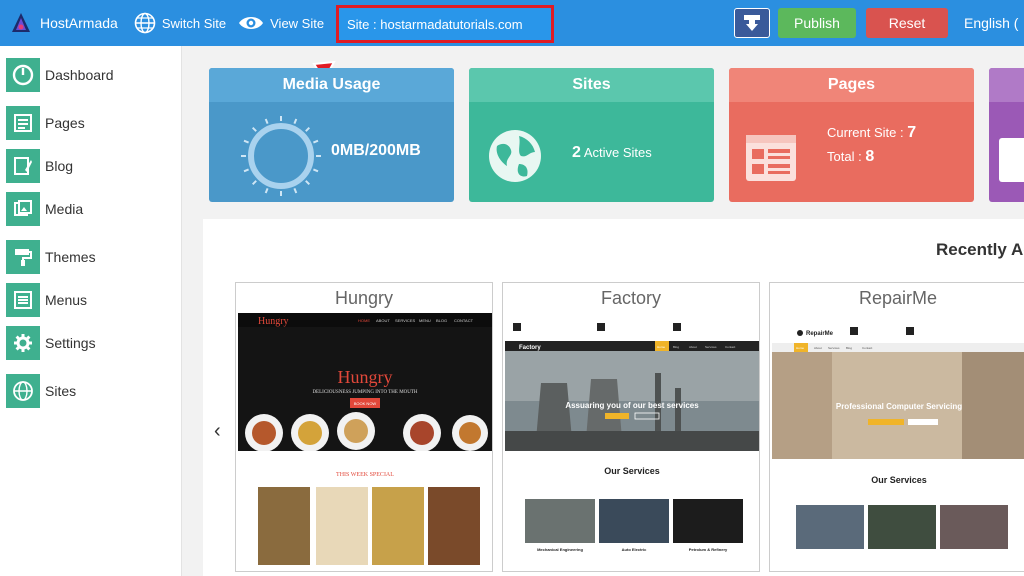  I want to click on template-name: RepairMe, so click(898, 297).